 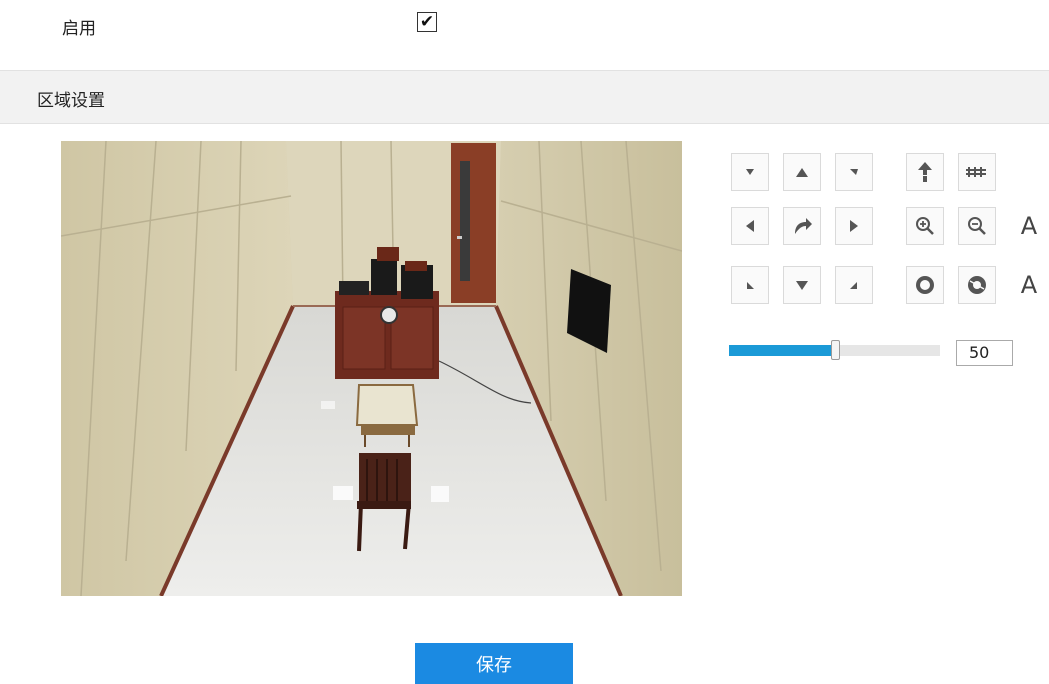 I want to click on region-settings-header: 区域设置, so click(x=524, y=97).